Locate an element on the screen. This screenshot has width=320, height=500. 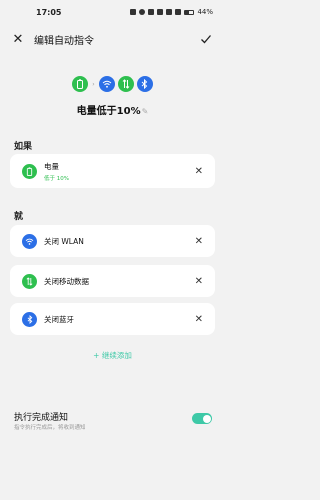
condition-card: 电量 低于 10% ✕ is located at coordinates (112, 171).